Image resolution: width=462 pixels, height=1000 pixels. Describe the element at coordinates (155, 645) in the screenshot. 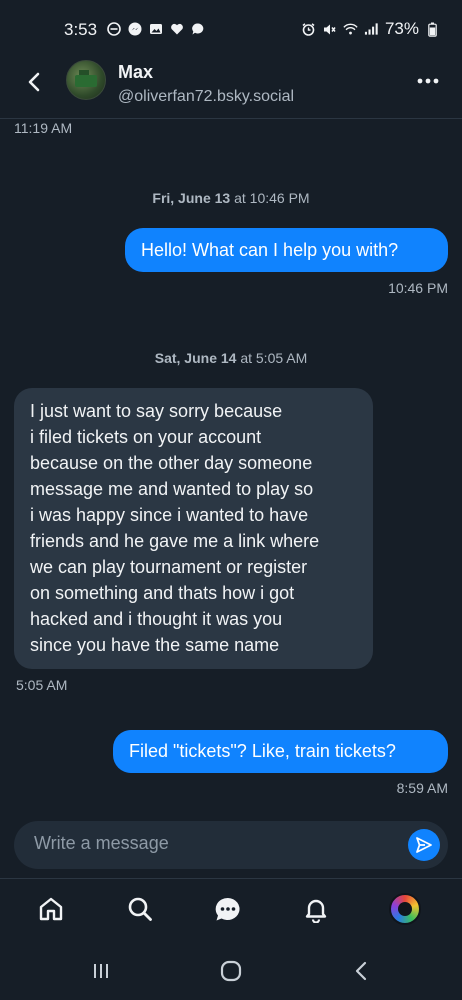

I see `message-line: since you have the same name` at that location.